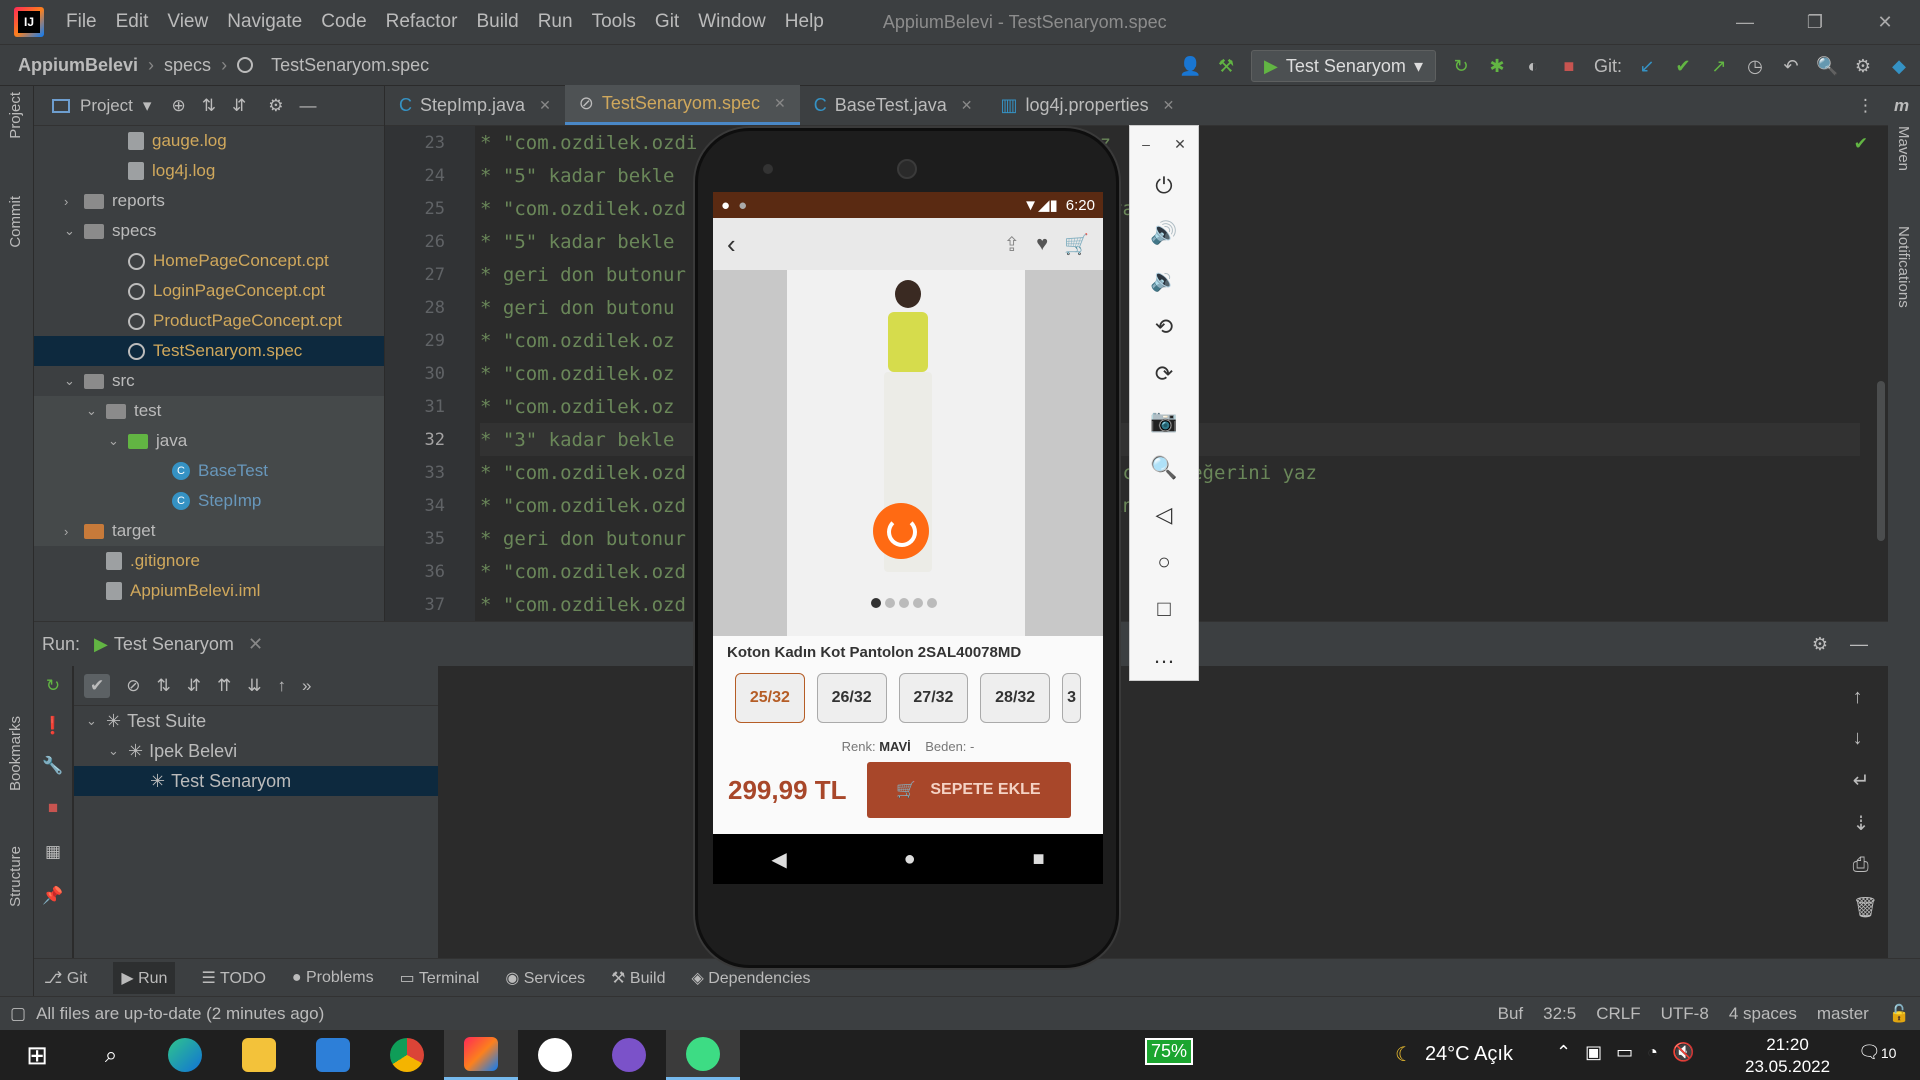 The image size is (1920, 1080). Describe the element at coordinates (1226, 66) in the screenshot. I see `hammer-build-icon: ⚒` at that location.